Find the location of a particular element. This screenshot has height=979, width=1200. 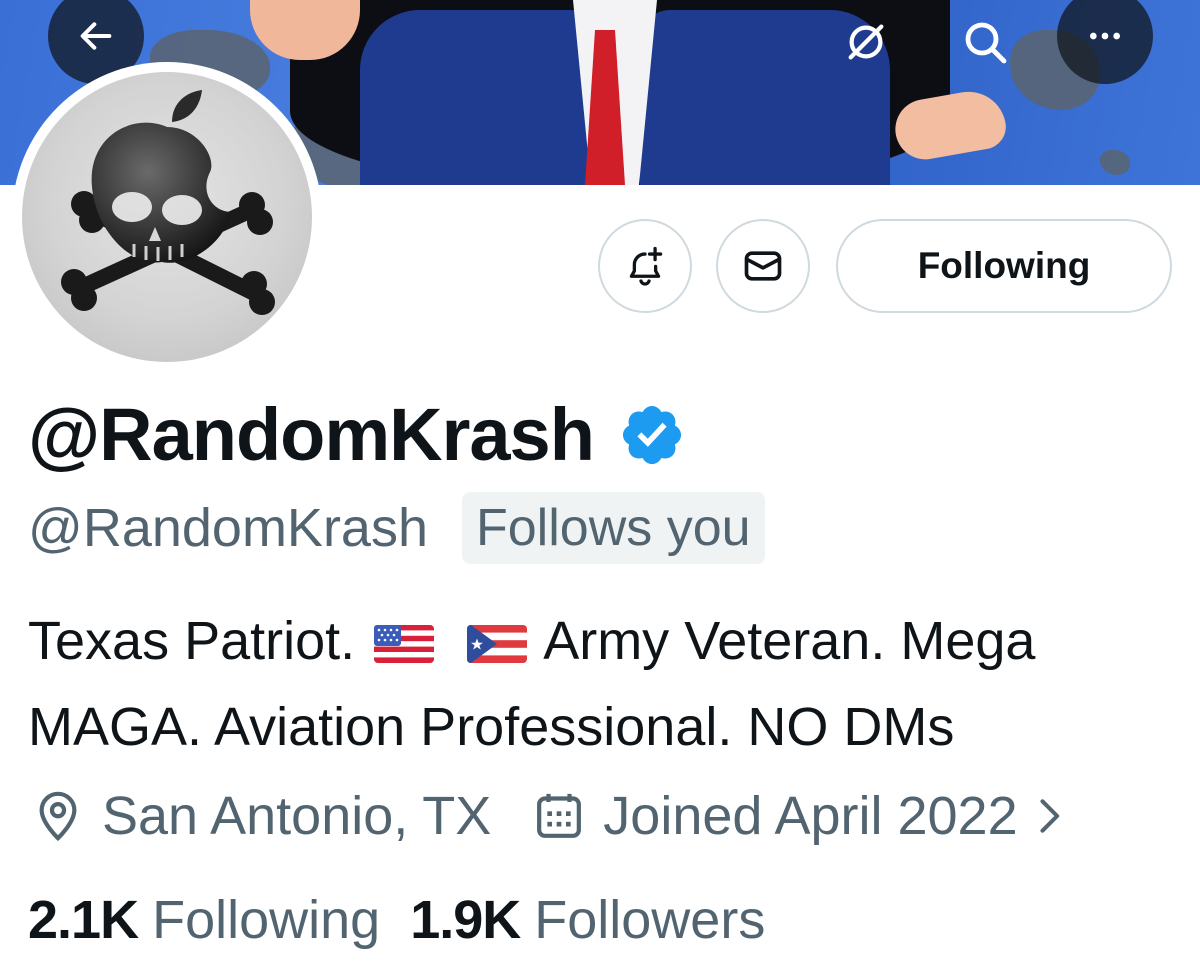

avatar-image is located at coordinates (167, 217).